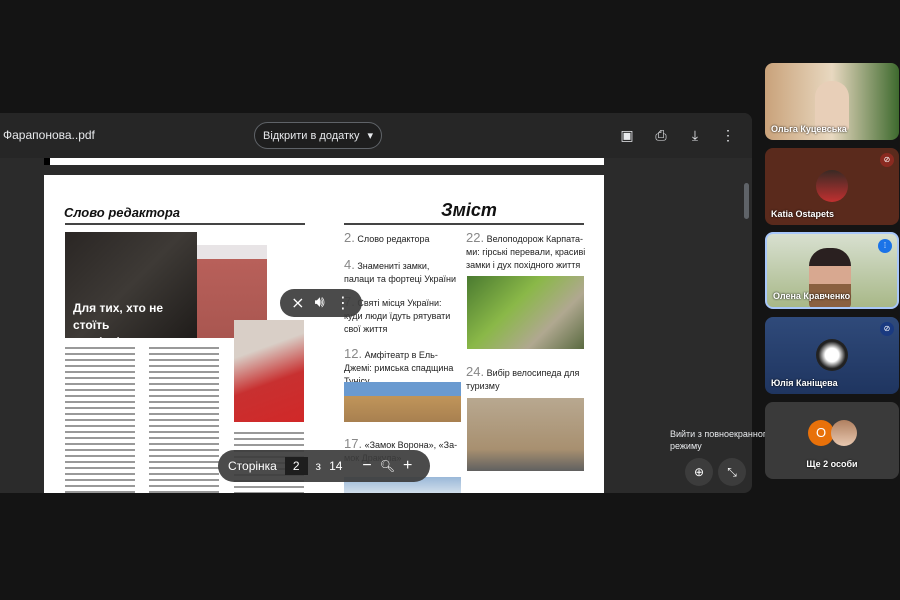  Describe the element at coordinates (366, 466) in the screenshot. I see `zoom-out-icon: −` at that location.